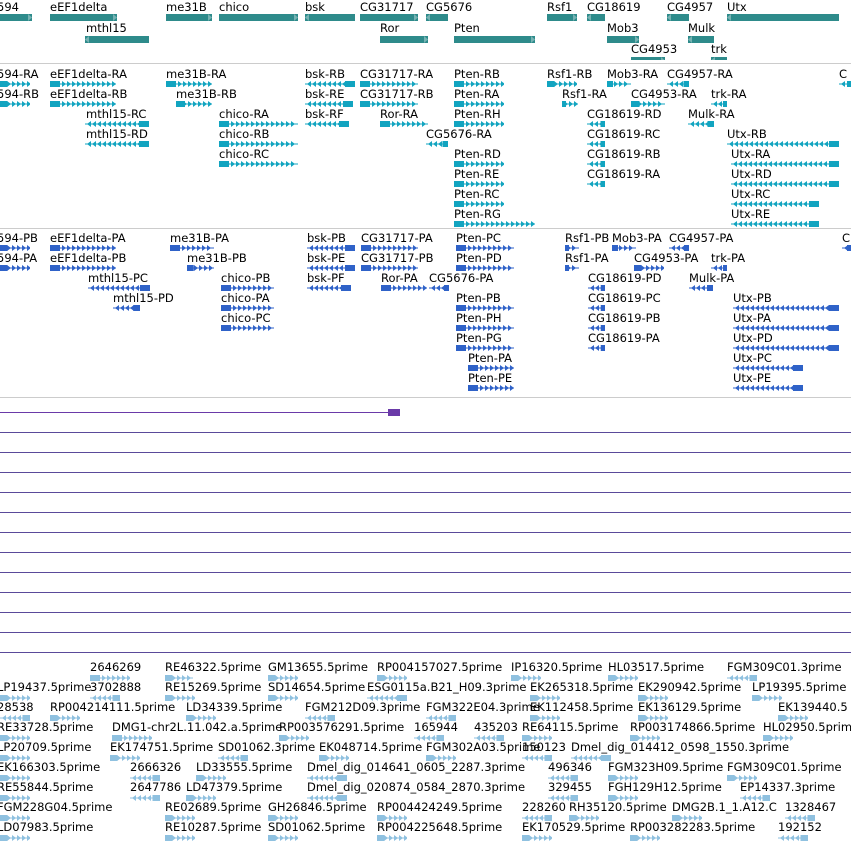 The image size is (851, 842). Describe the element at coordinates (689, 707) in the screenshot. I see `feature-label: EK136129.5prime` at that location.